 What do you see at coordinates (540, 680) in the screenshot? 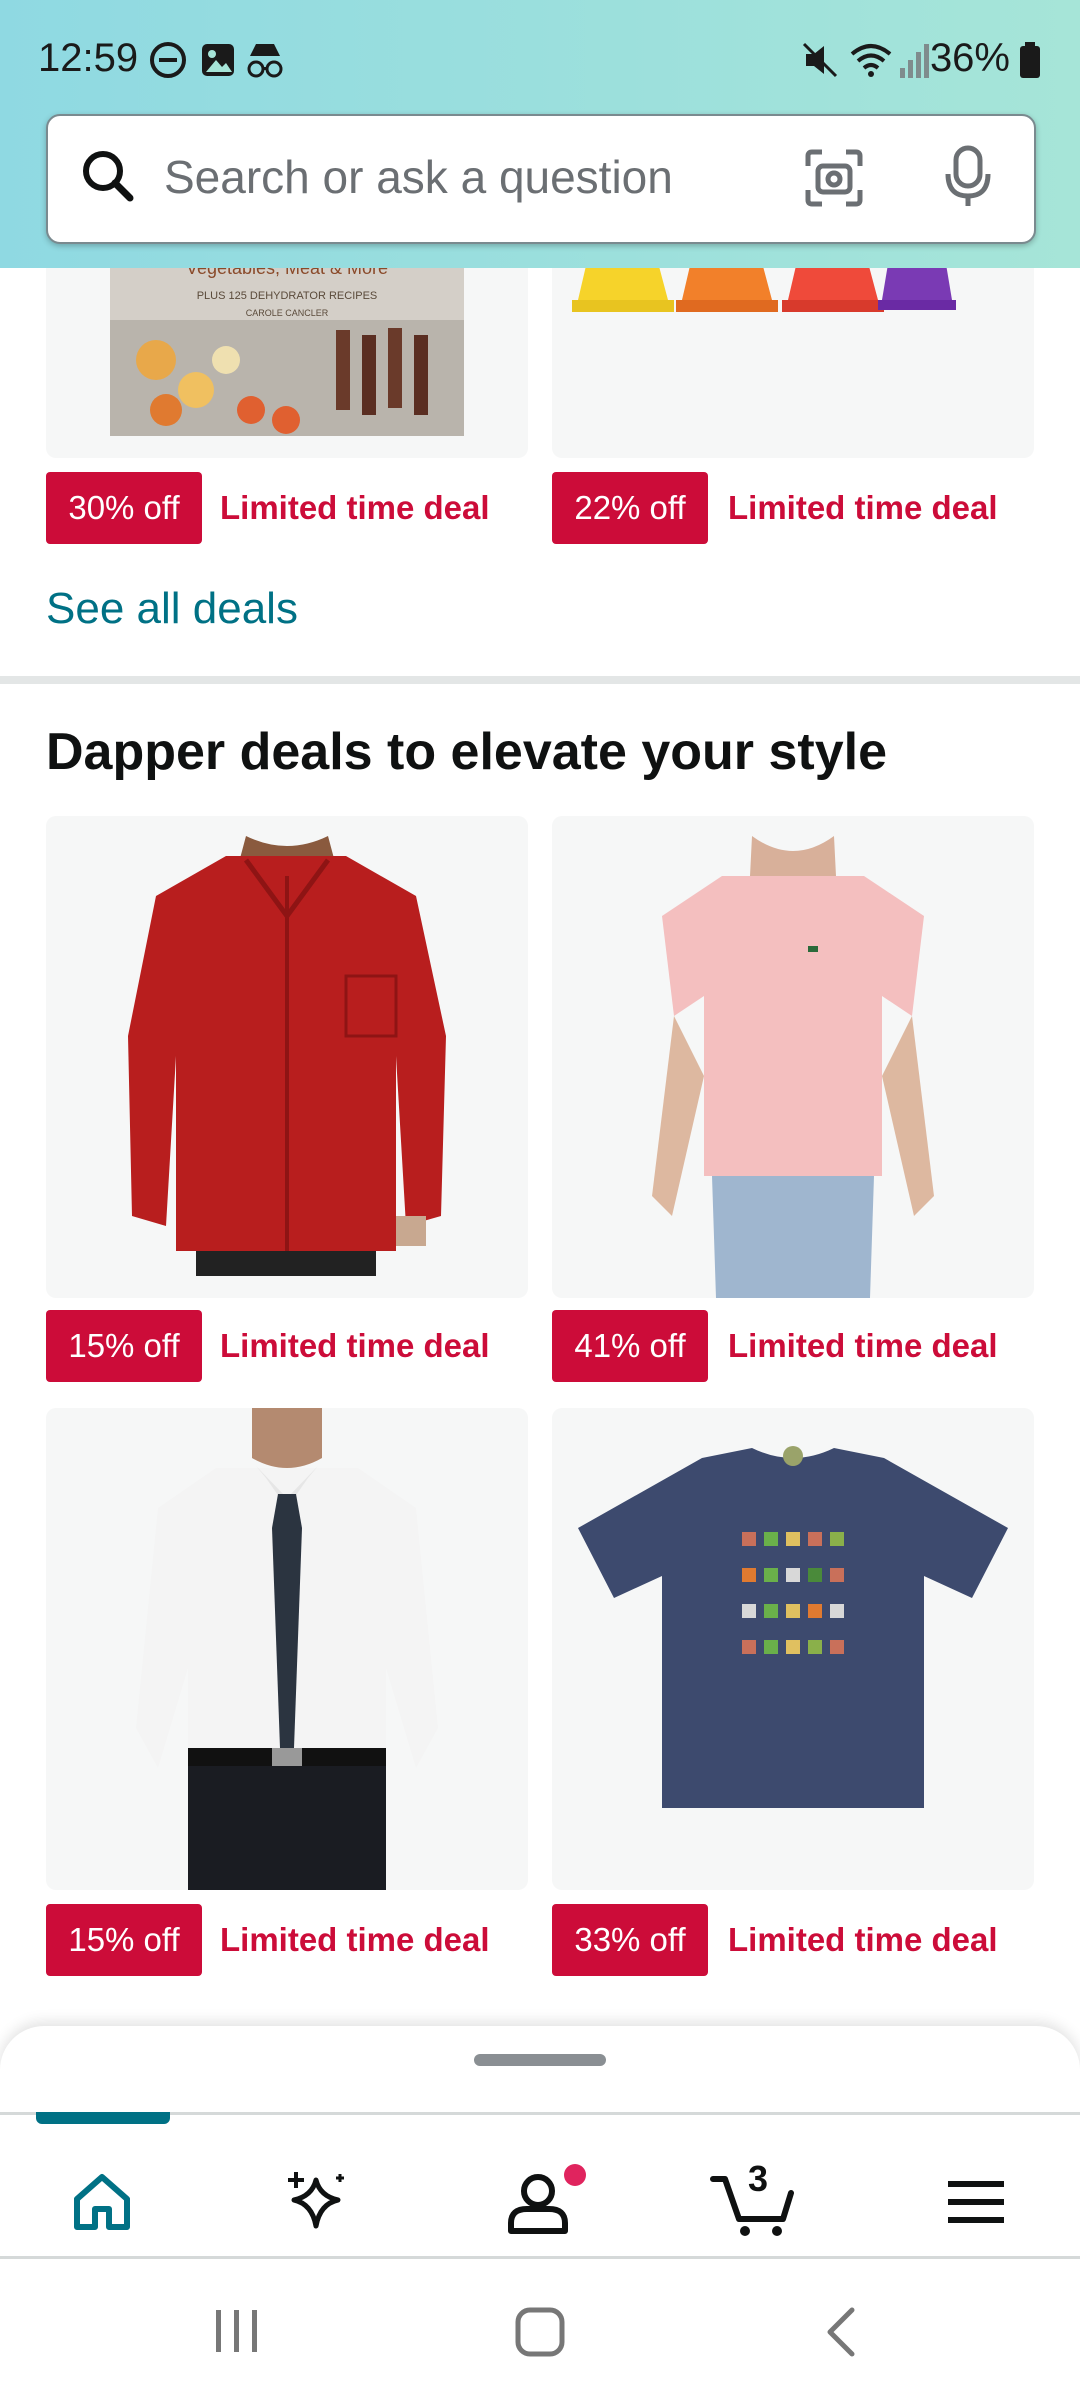
I see `section-divider` at bounding box center [540, 680].